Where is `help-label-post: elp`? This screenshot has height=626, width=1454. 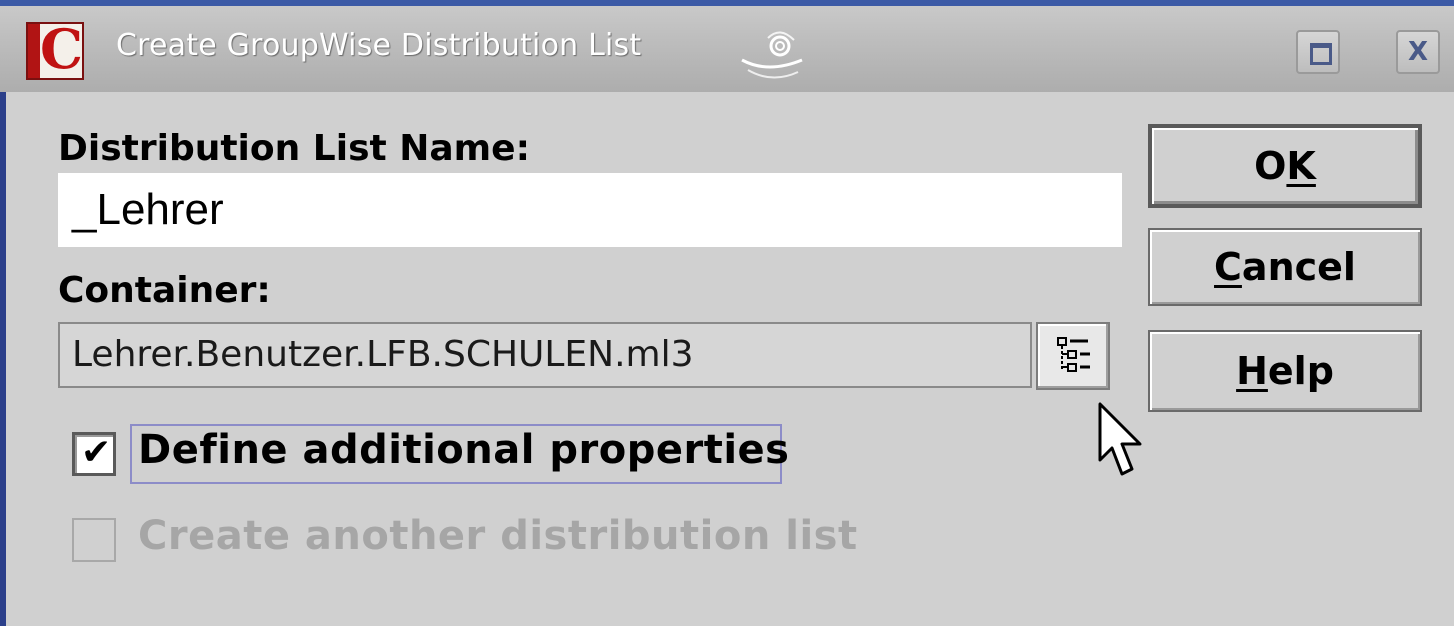 help-label-post: elp is located at coordinates (1300, 371).